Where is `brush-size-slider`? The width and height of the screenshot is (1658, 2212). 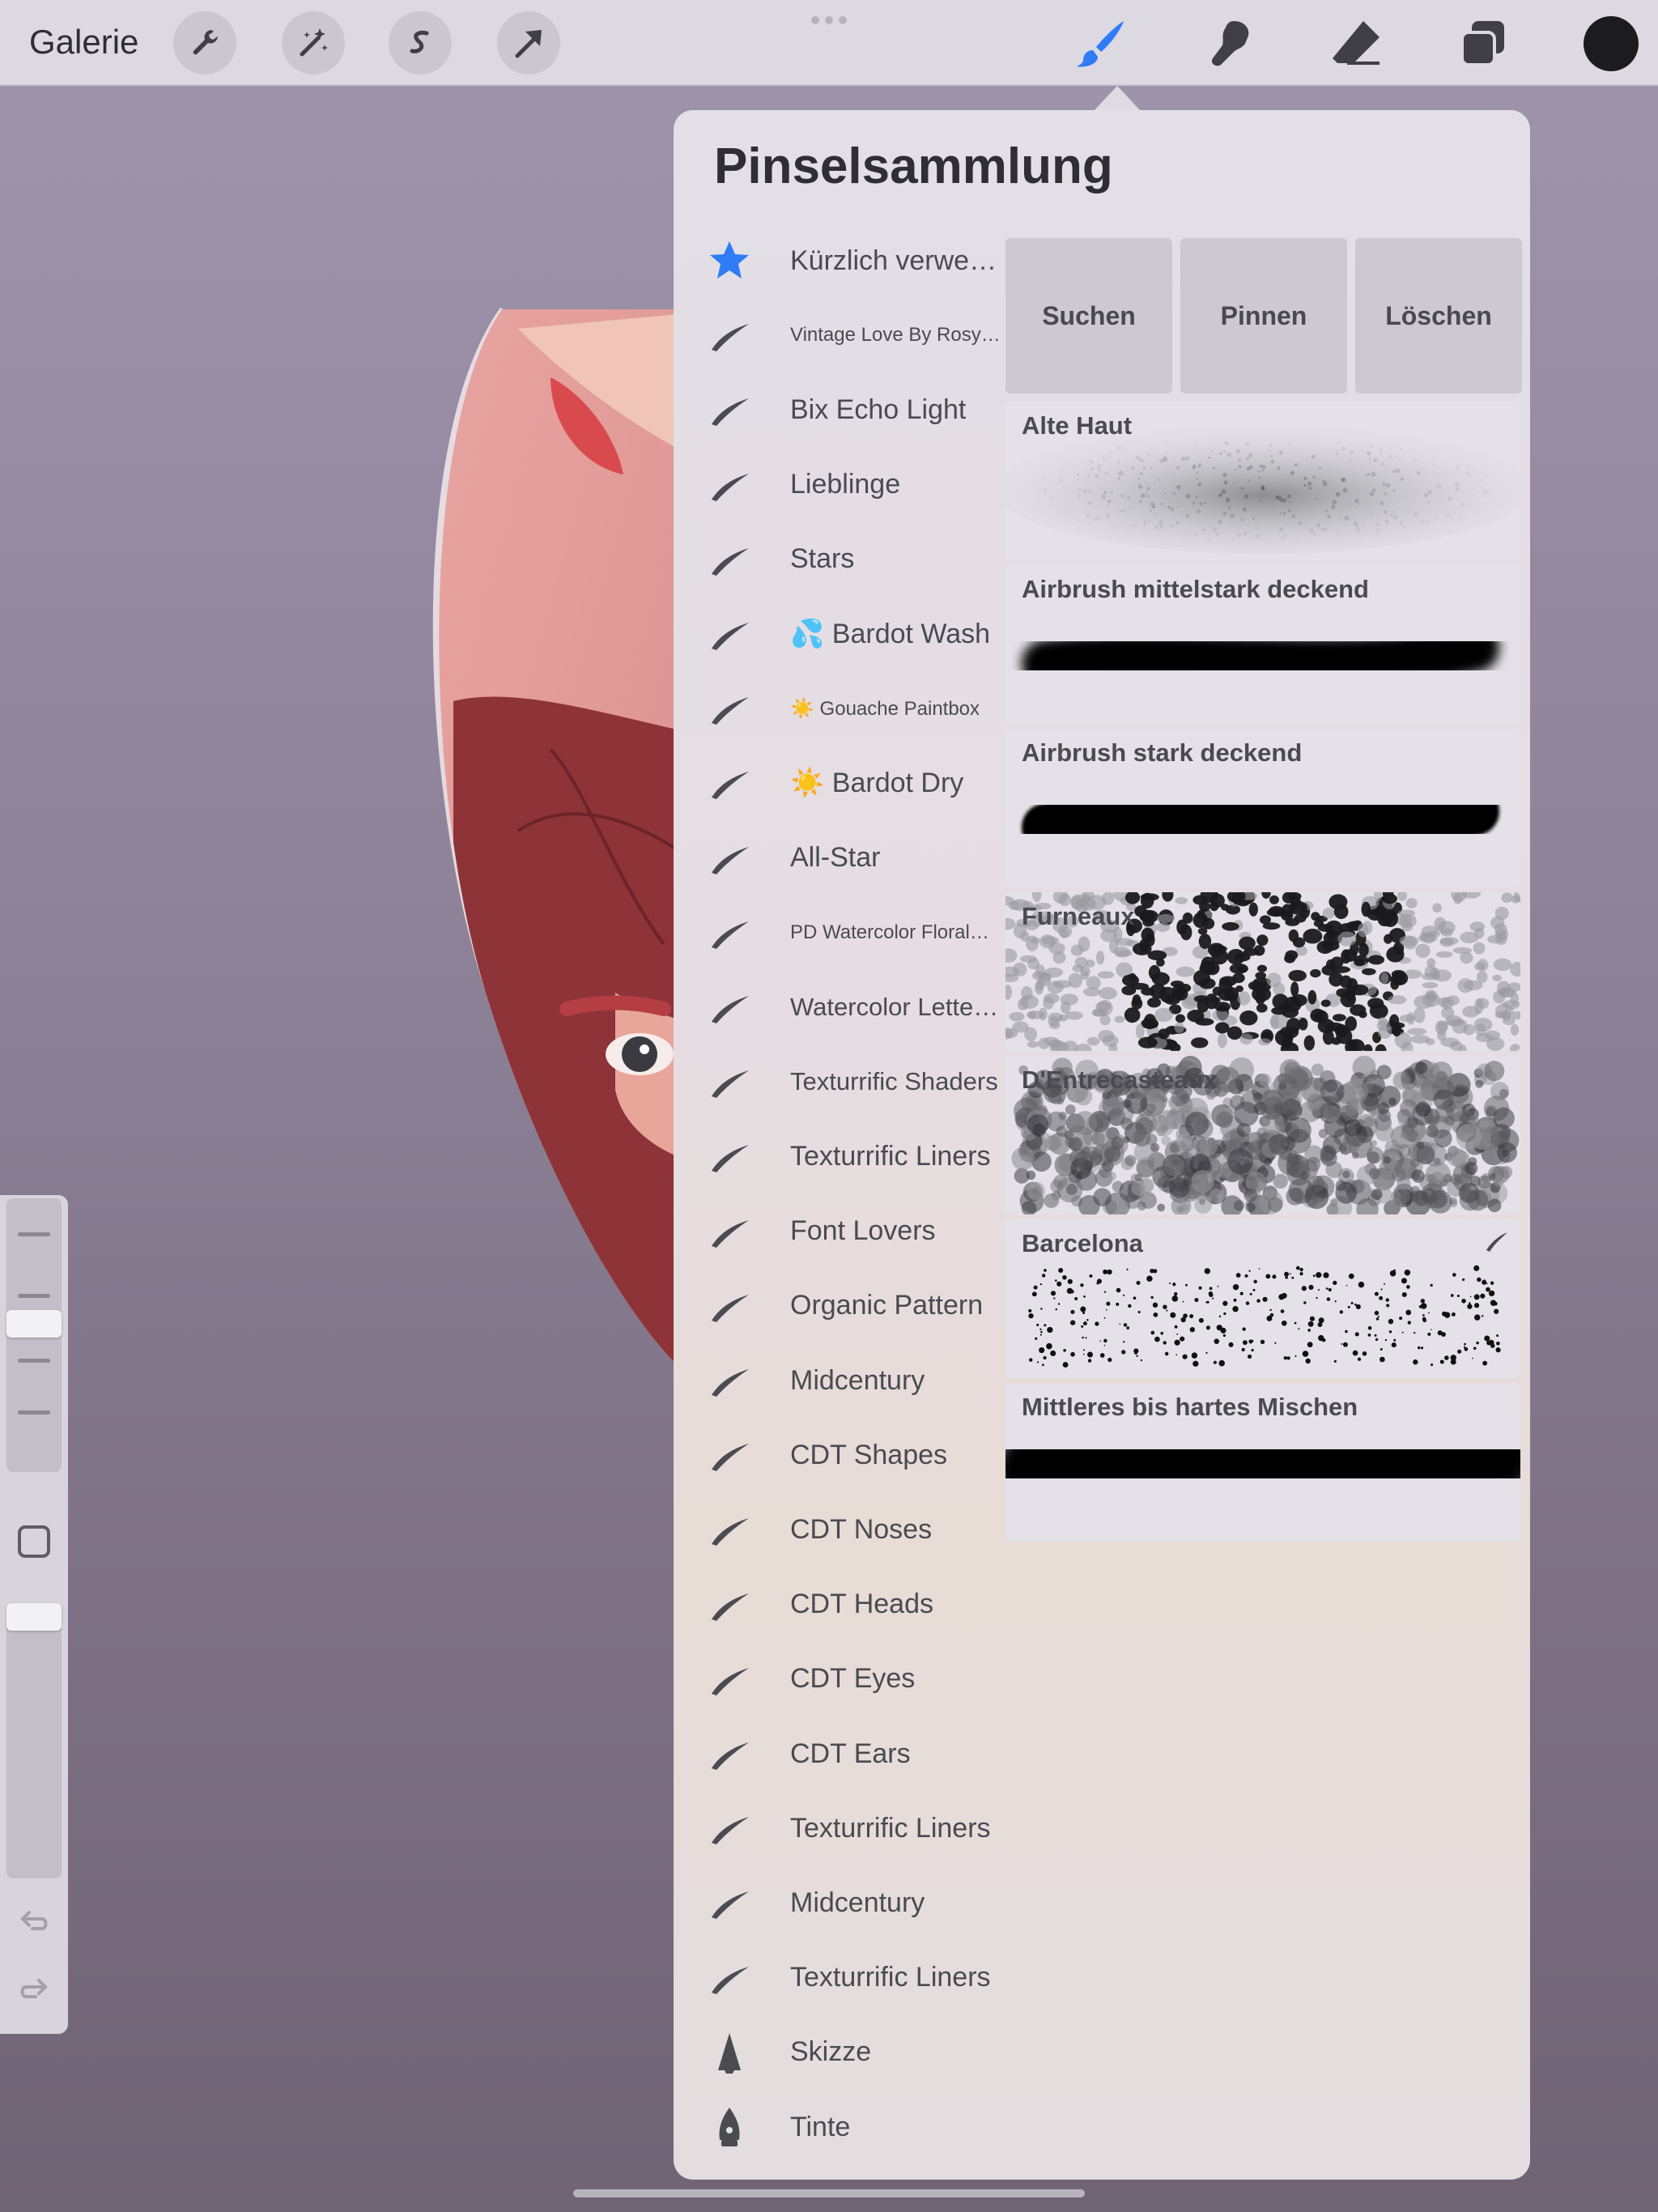
brush-size-slider is located at coordinates (34, 1335).